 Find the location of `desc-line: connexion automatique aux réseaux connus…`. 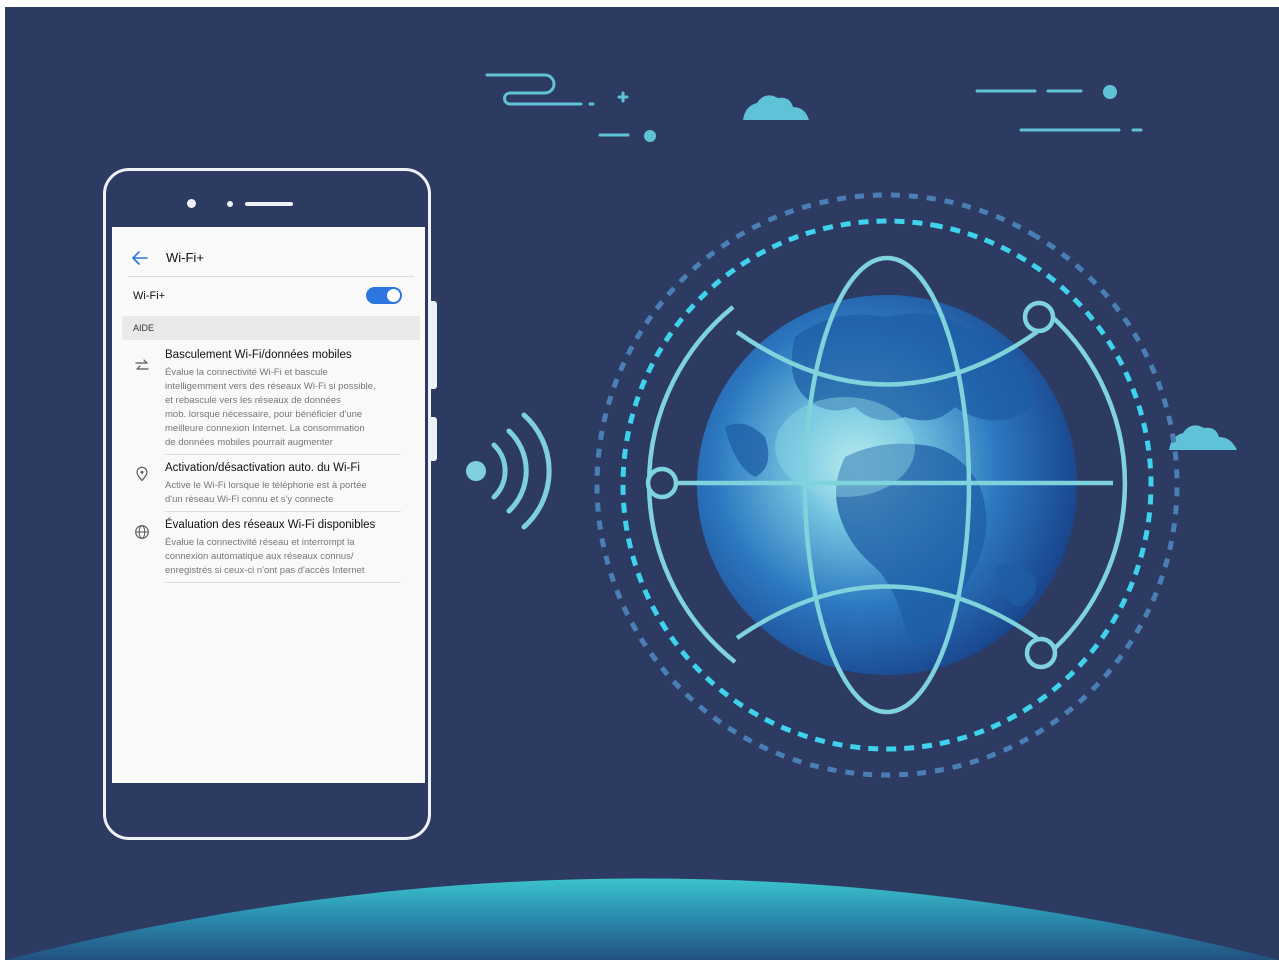

desc-line: connexion automatique aux réseaux connus… is located at coordinates (259, 556).